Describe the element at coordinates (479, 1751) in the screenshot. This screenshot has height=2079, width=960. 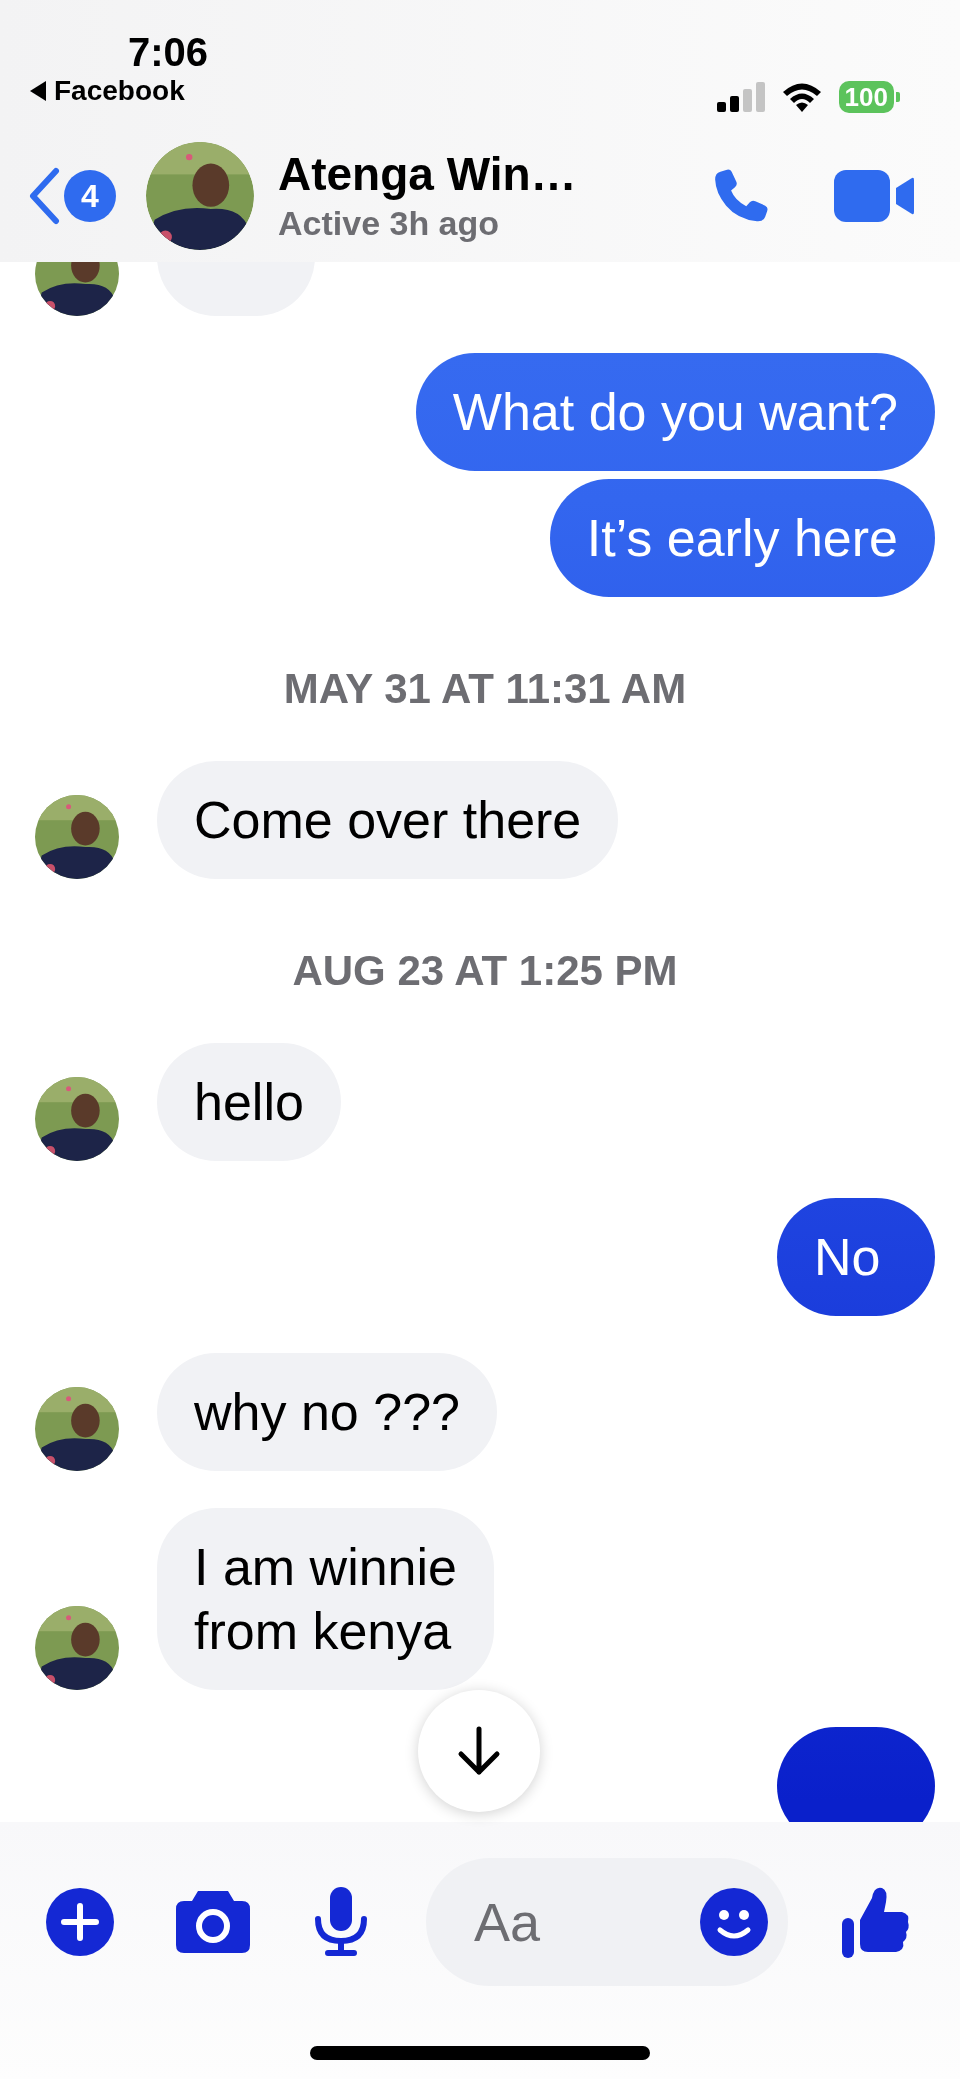
I see `arrow-down-icon` at that location.